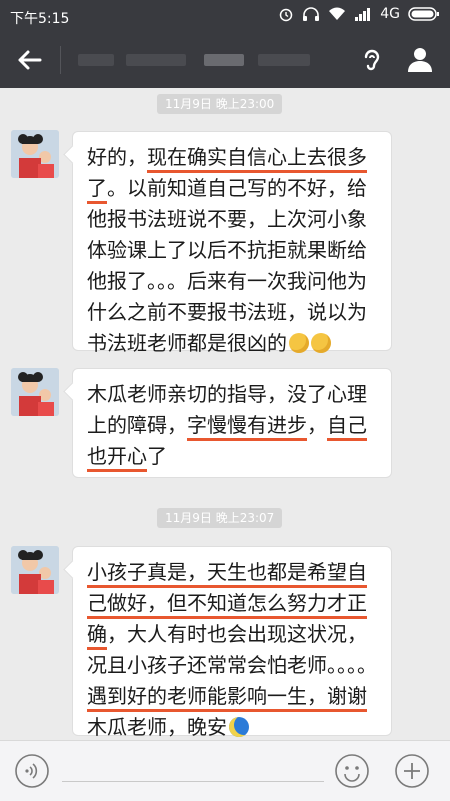  Describe the element at coordinates (317, 425) in the screenshot. I see `message-text-segment: ，` at that location.